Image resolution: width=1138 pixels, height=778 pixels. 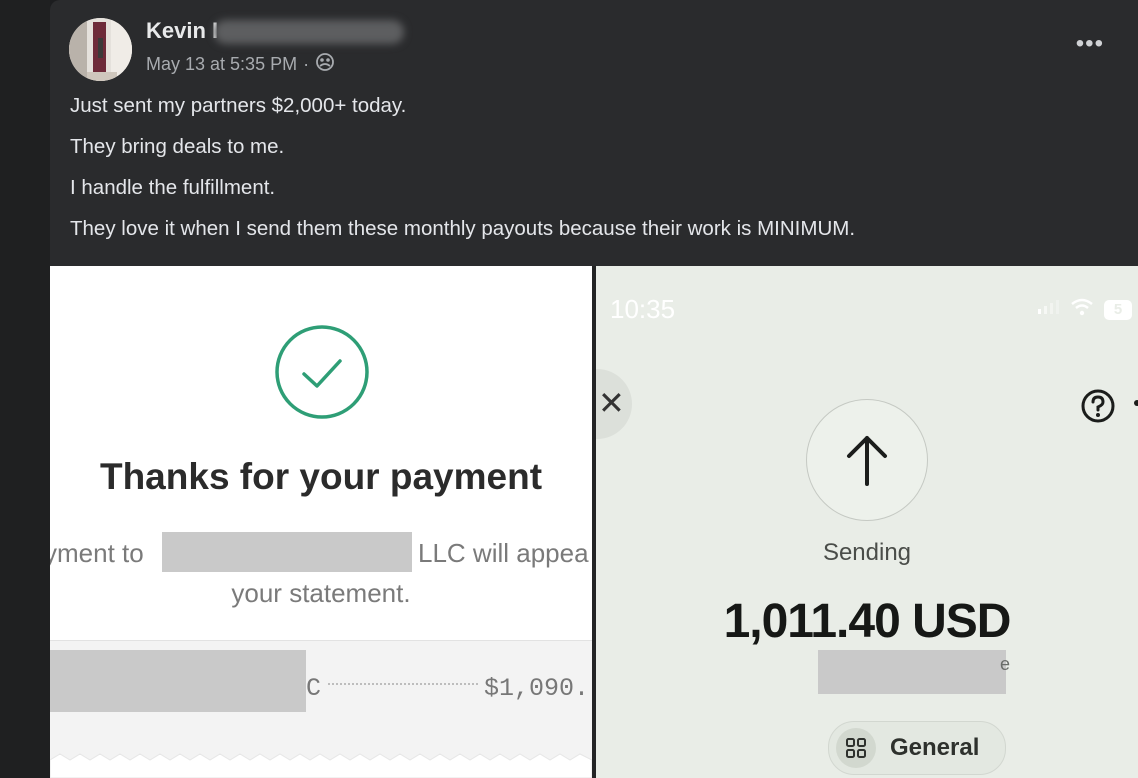 What do you see at coordinates (321, 765) in the screenshot?
I see `receipt-torn-edge` at bounding box center [321, 765].